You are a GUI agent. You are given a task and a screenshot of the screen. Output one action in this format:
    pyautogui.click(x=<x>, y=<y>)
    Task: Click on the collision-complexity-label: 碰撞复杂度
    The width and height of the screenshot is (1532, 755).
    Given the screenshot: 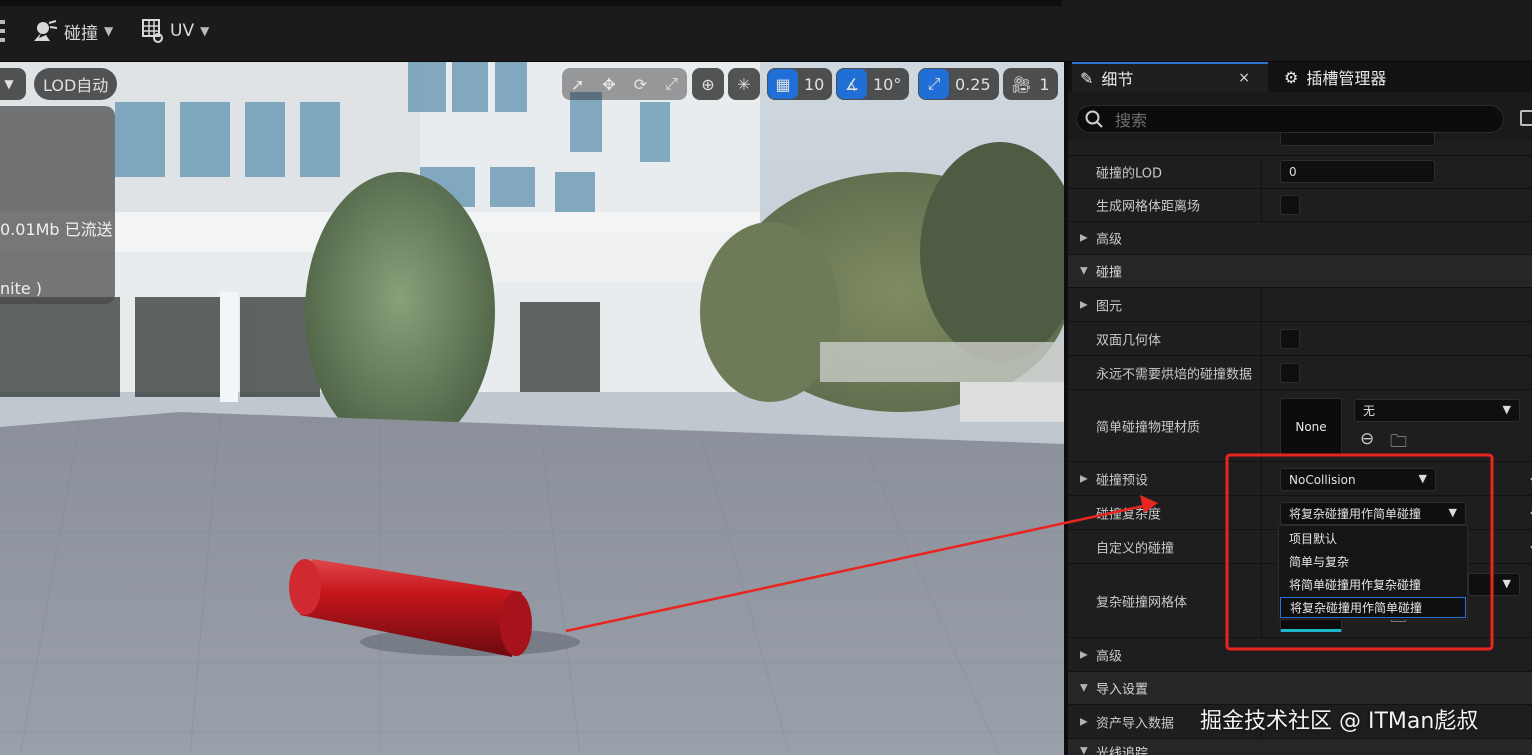 What is the action you would take?
    pyautogui.click(x=1129, y=514)
    